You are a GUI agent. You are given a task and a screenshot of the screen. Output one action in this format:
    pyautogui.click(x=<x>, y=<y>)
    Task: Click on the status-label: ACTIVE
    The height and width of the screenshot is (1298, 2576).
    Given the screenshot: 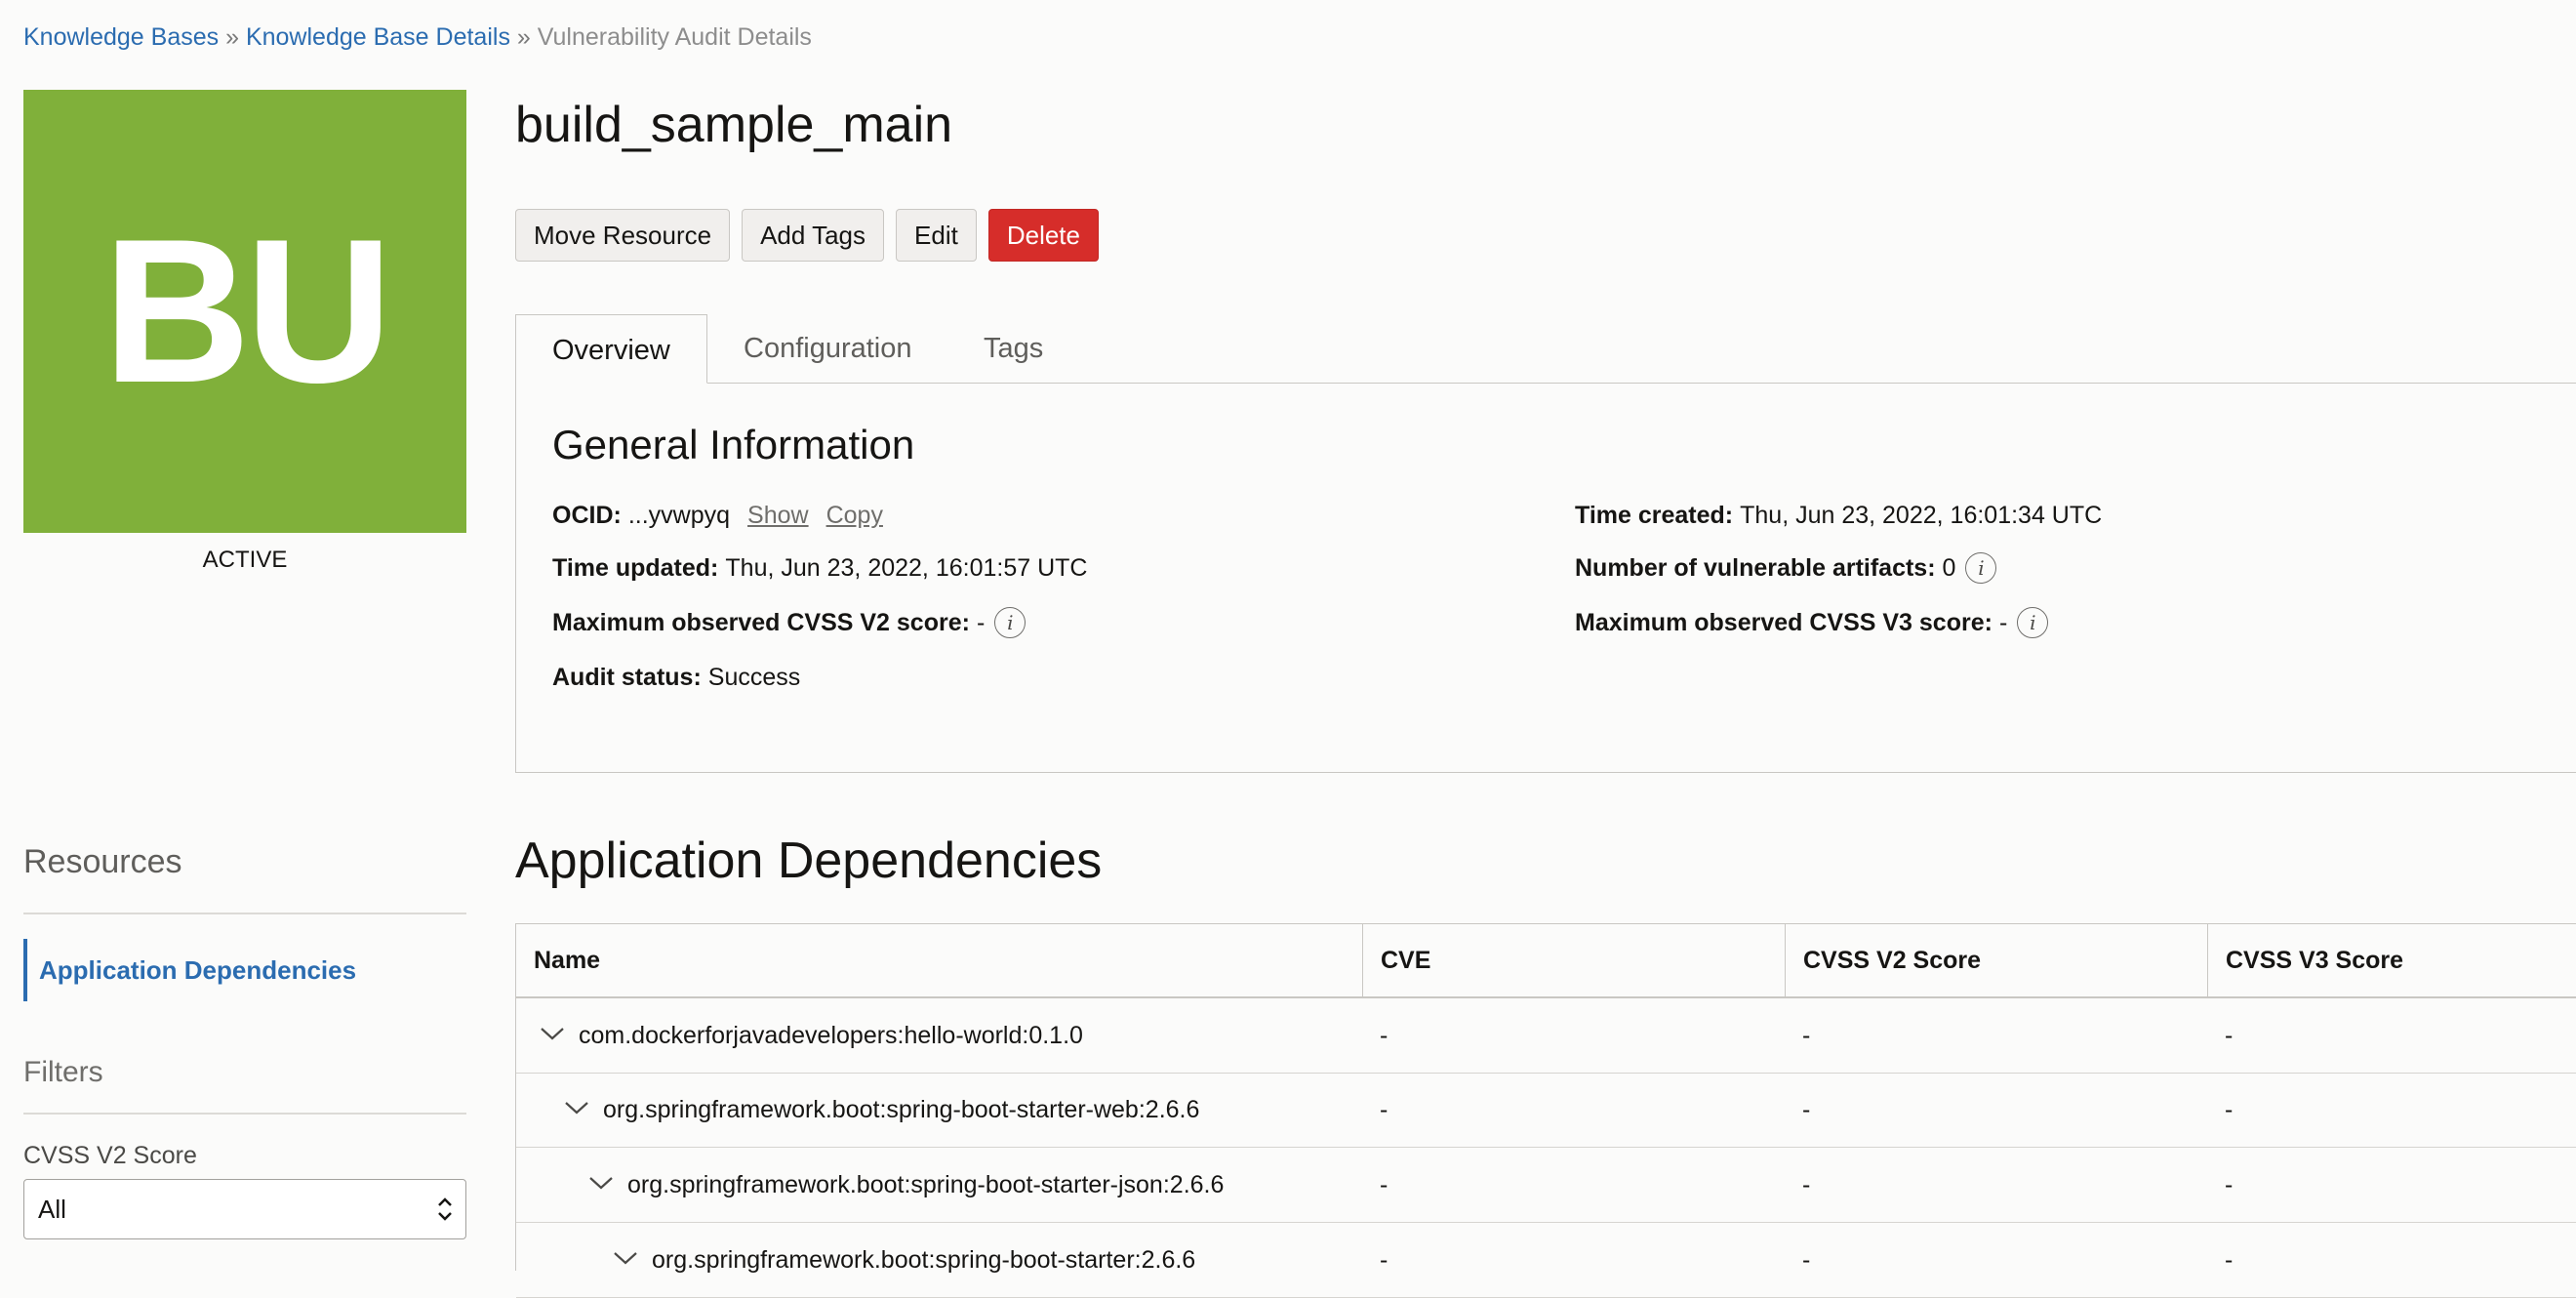 What is the action you would take?
    pyautogui.click(x=244, y=560)
    